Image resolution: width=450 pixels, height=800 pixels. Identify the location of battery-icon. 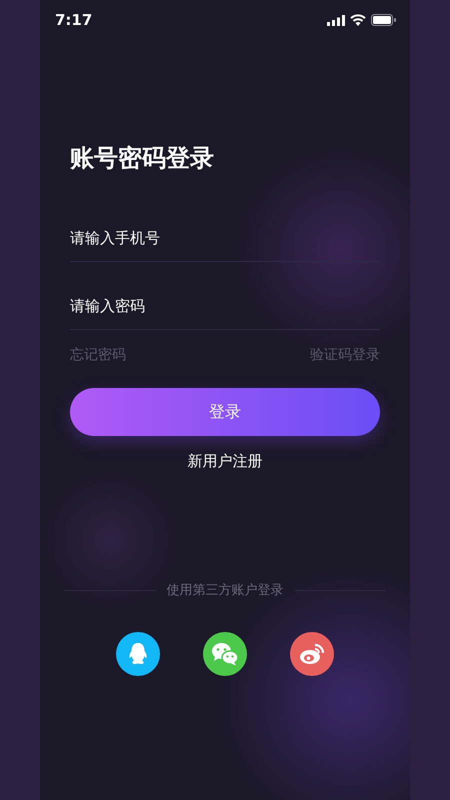
(383, 20).